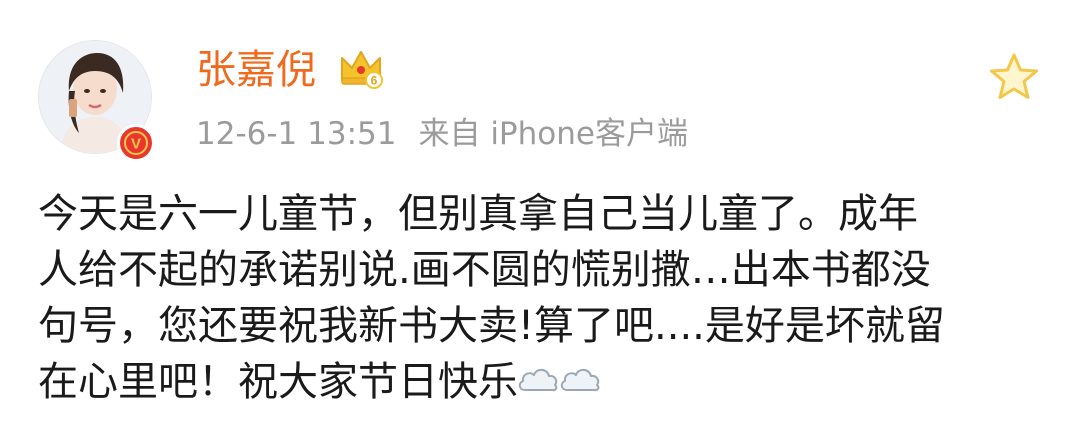  I want to click on favorite-star-icon, so click(1014, 79).